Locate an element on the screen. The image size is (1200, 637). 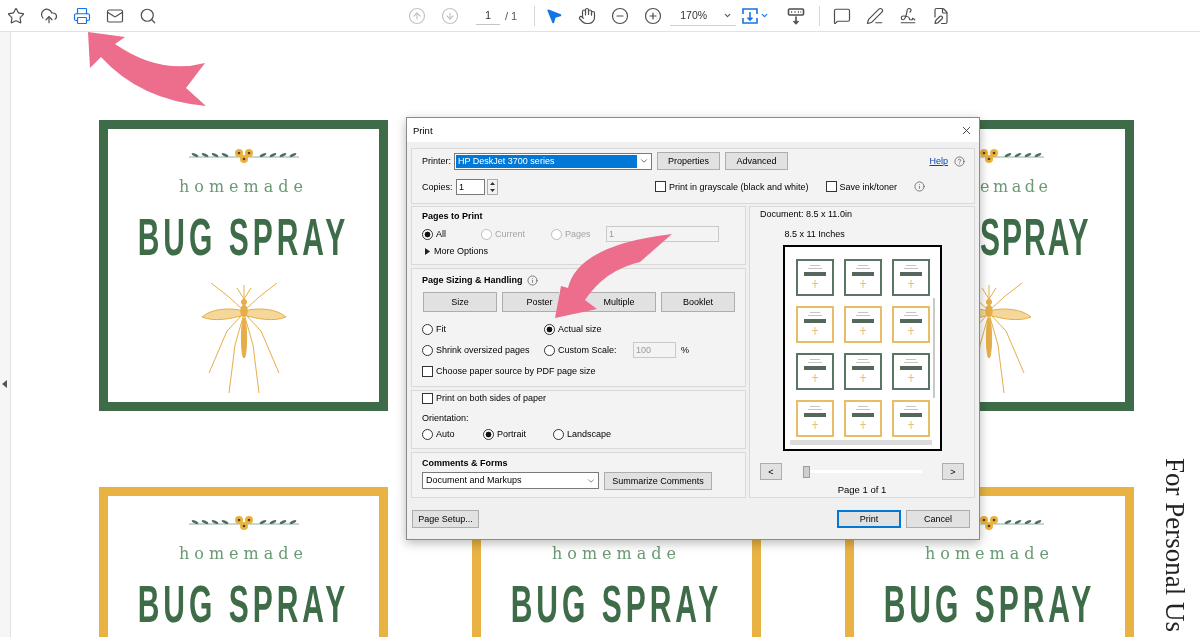
checkbox-option: Choose paper source by PDF page size is located at coordinates (509, 371).